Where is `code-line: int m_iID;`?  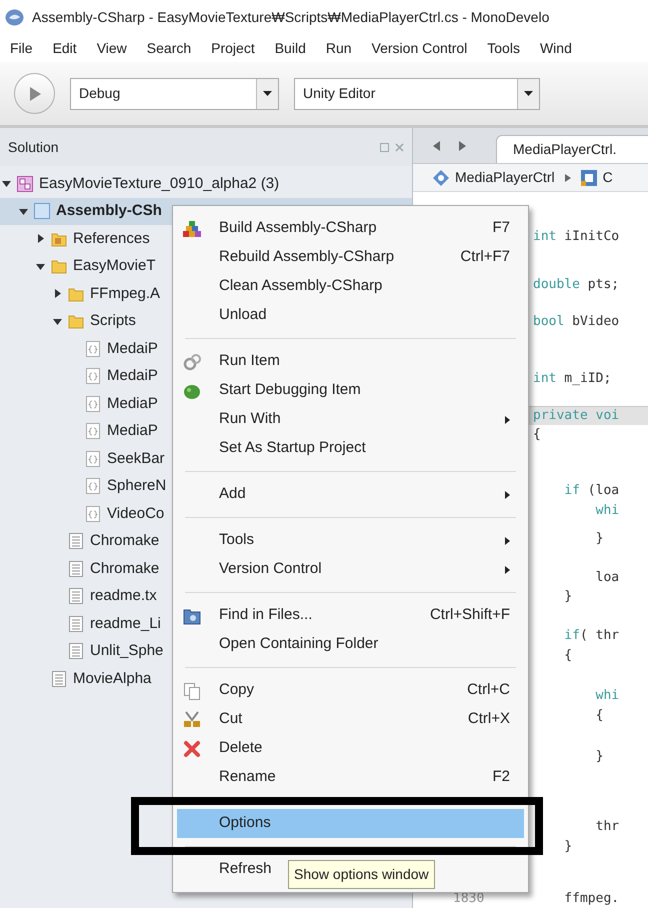
code-line: int m_iID; is located at coordinates (572, 379).